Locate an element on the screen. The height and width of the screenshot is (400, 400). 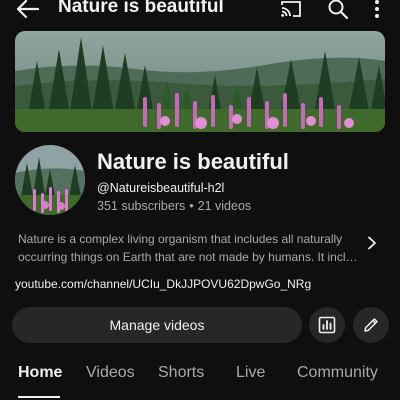
channel-tabs: Home Videos Shorts Live Community is located at coordinates (200, 380).